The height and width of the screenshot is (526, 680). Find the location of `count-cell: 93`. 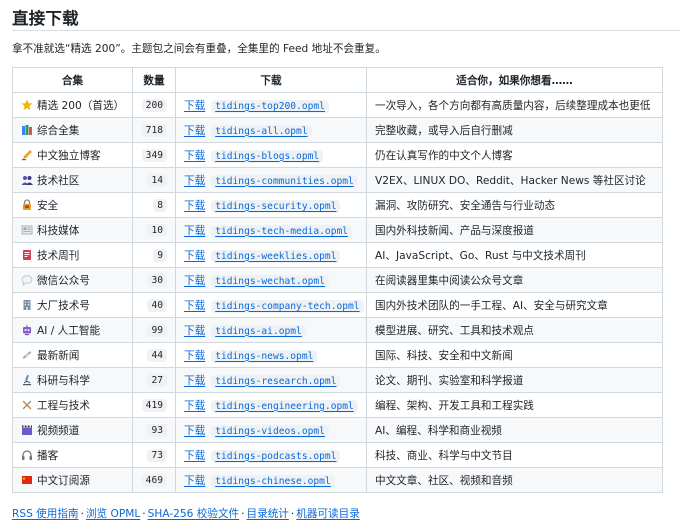

count-cell: 93 is located at coordinates (154, 430).